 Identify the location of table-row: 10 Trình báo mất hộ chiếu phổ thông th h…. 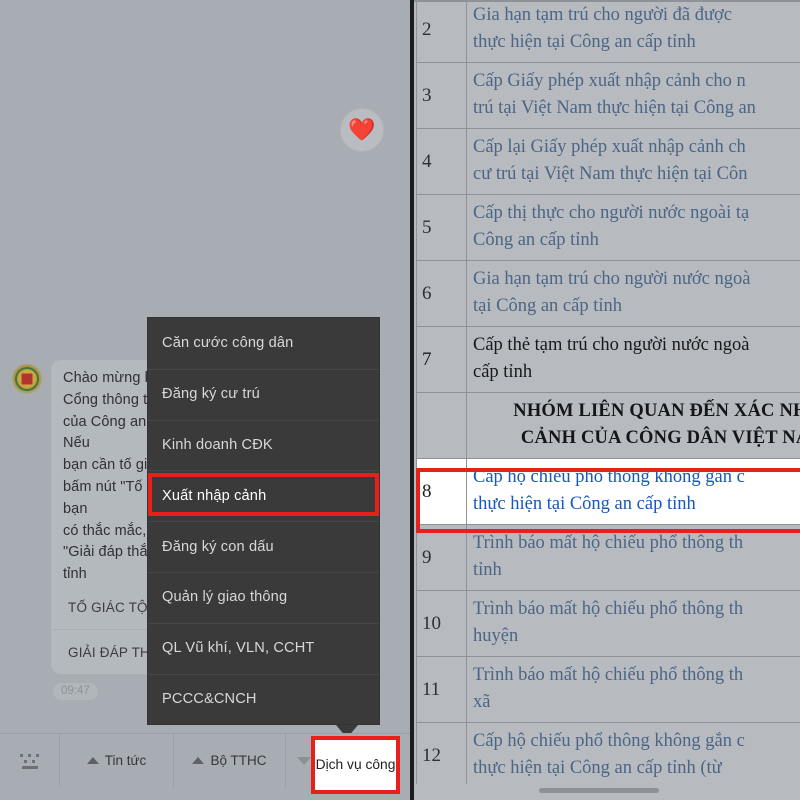
(608, 623).